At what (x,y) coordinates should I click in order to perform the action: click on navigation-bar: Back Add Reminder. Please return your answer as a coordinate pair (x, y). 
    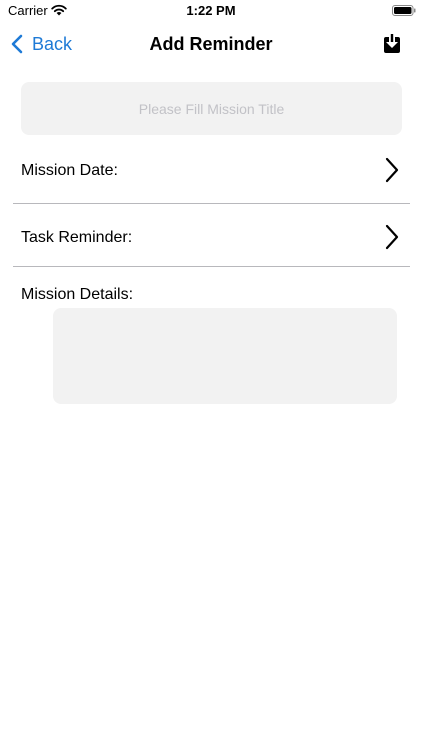
    Looking at the image, I should click on (211, 44).